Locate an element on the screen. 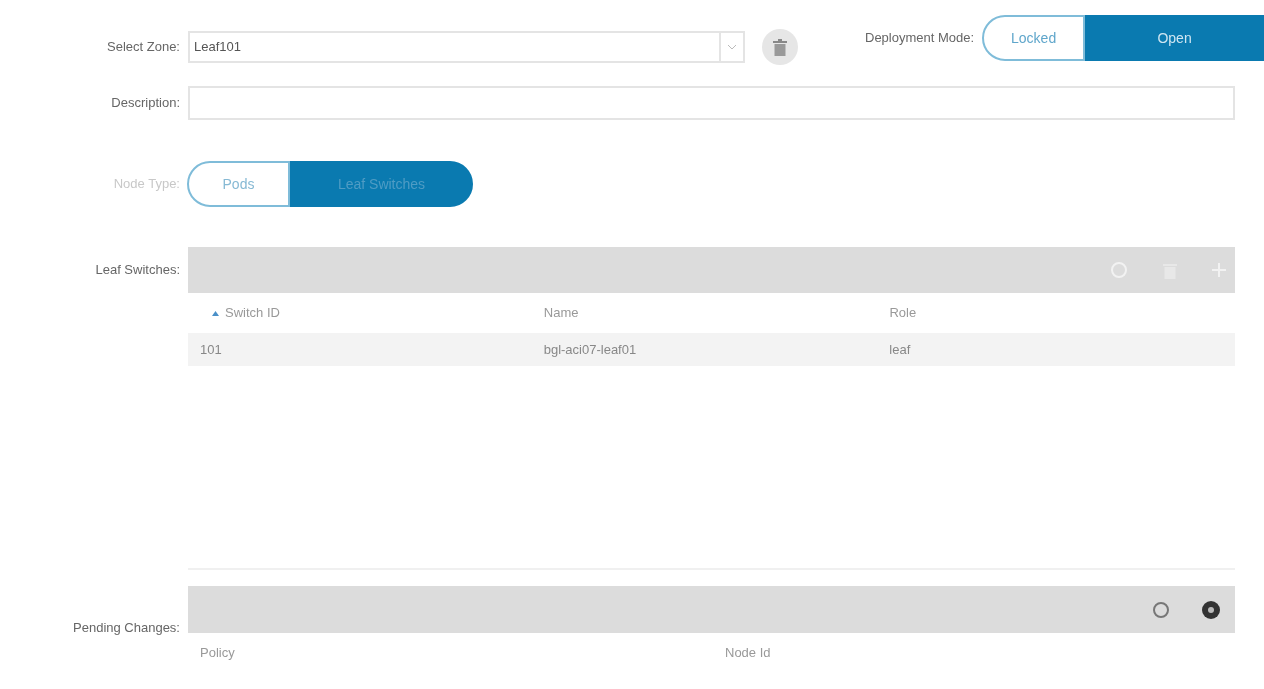 This screenshot has width=1264, height=689. trash-icon is located at coordinates (780, 47).